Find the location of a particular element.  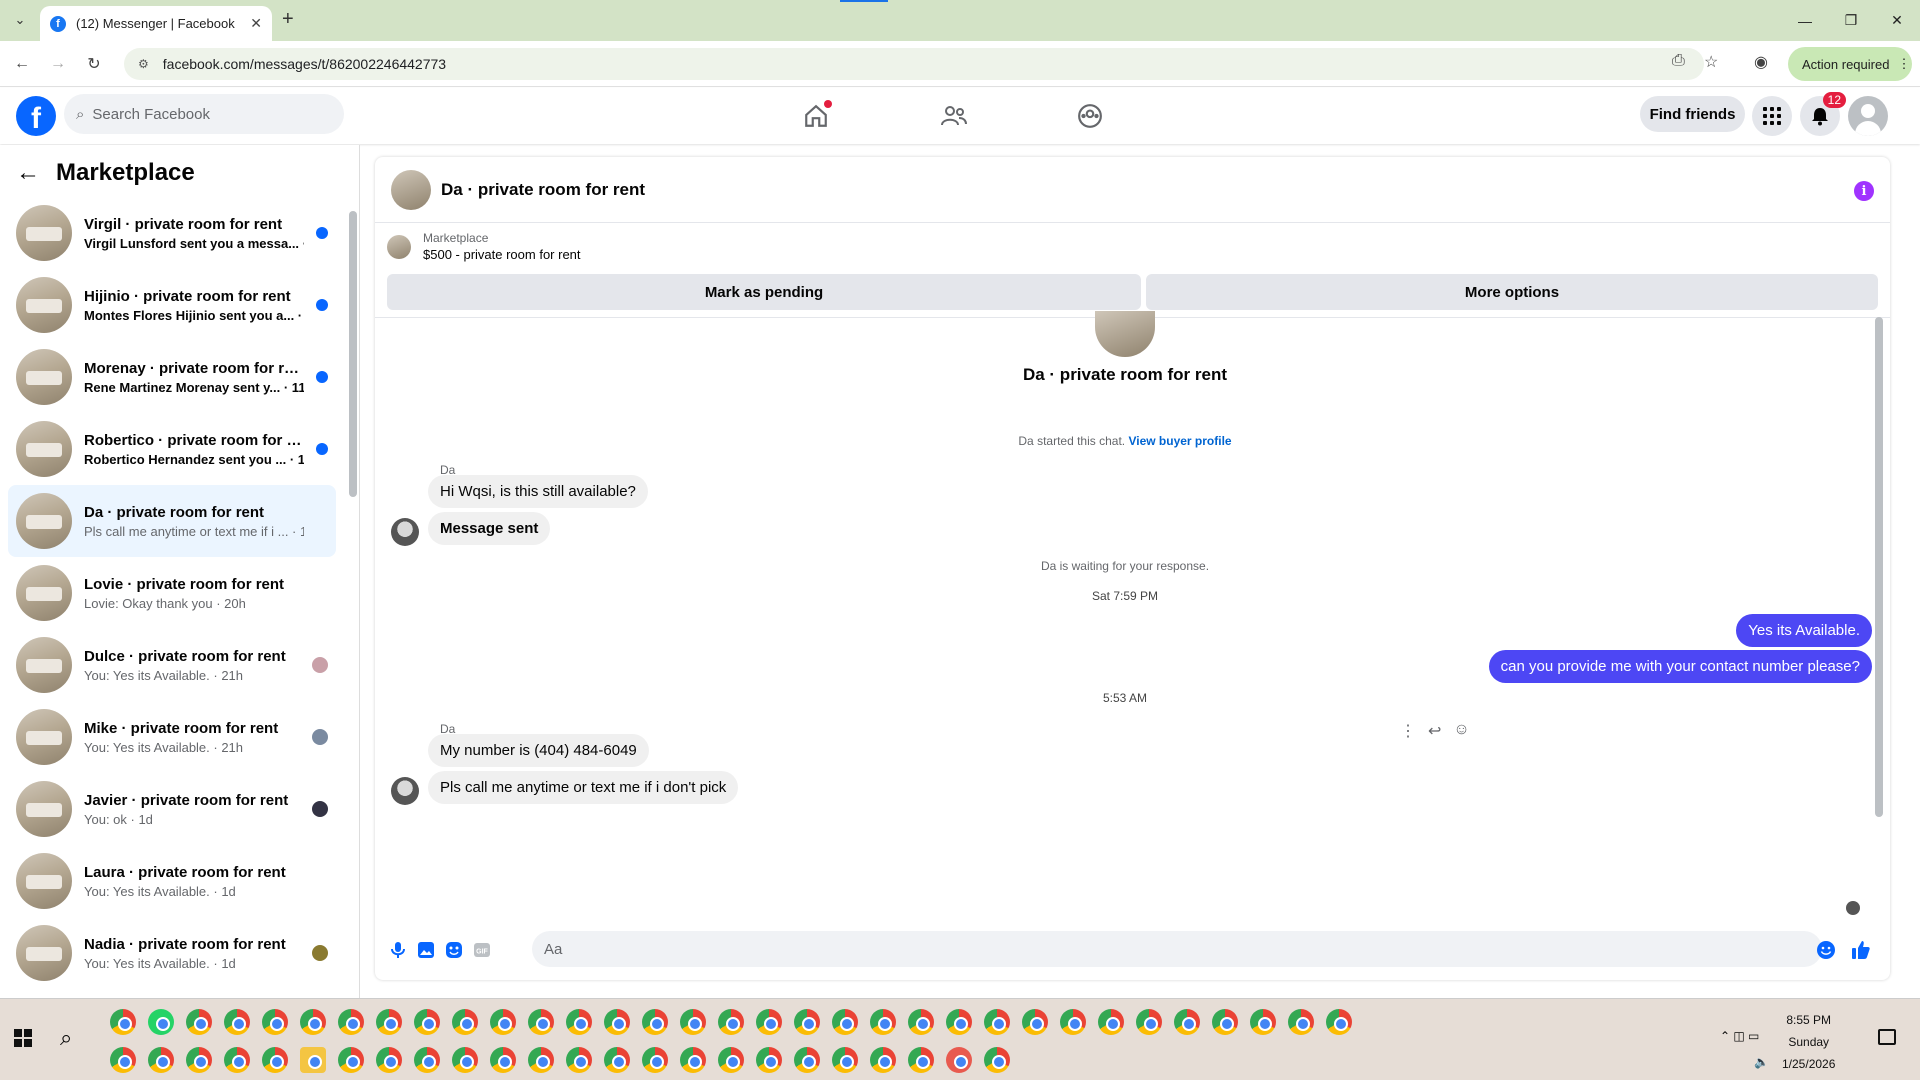

action-required-button: Action required ⋮ is located at coordinates (1850, 64).